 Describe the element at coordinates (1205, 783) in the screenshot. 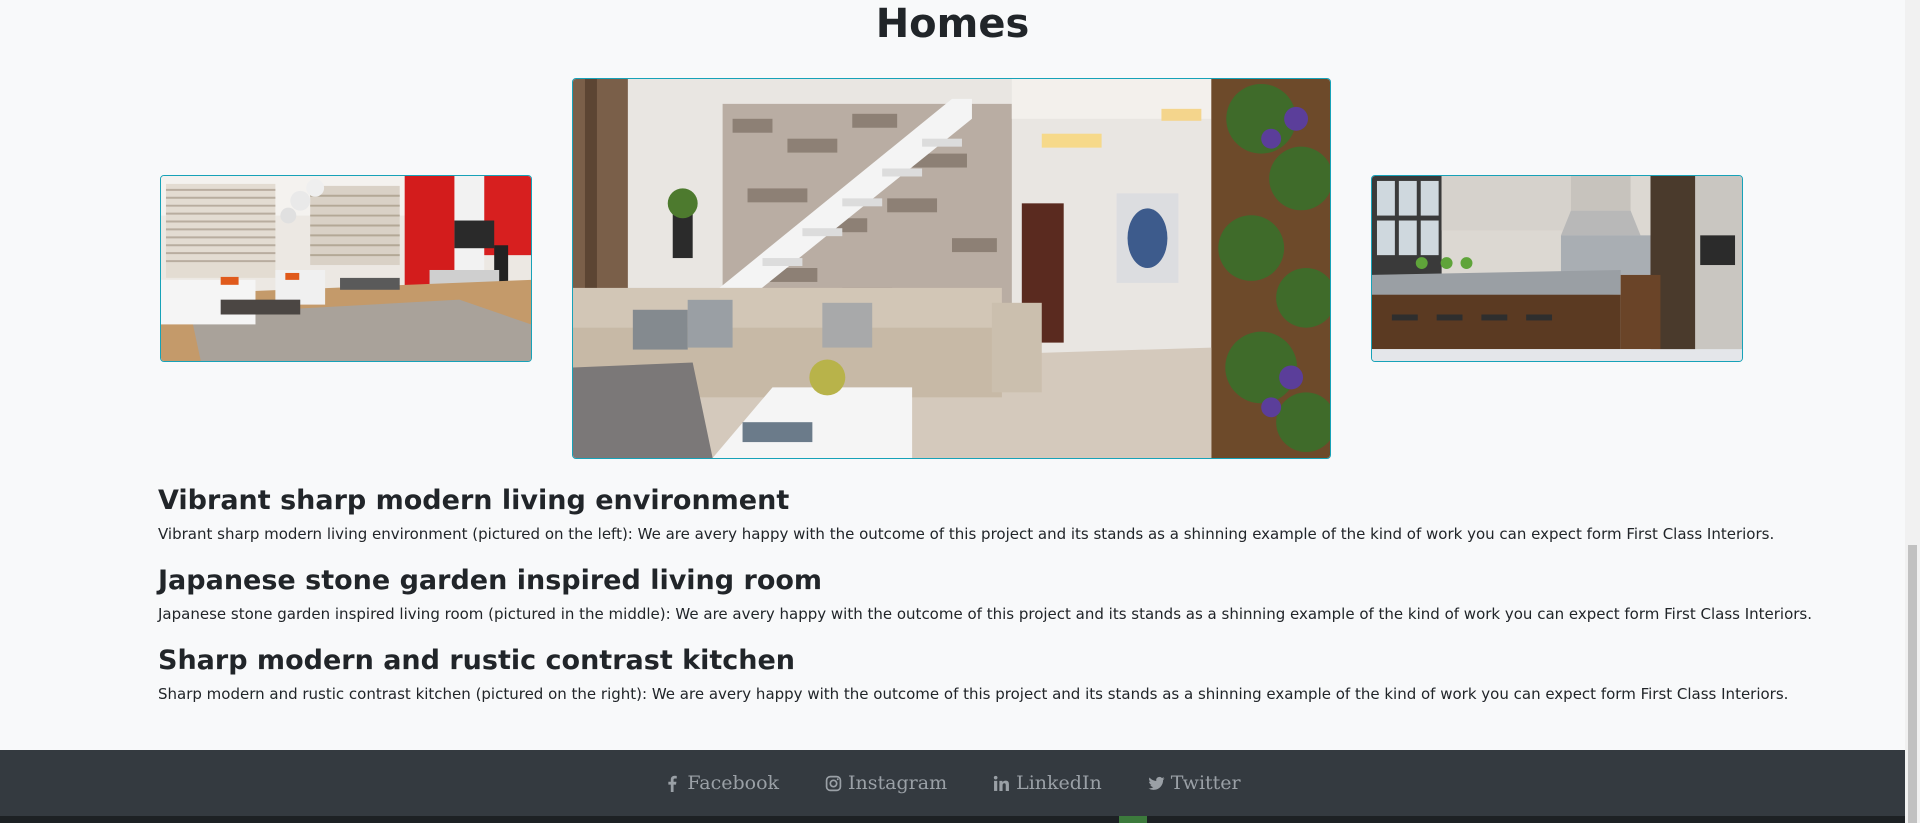

I see `twitter-label: Twitter` at that location.